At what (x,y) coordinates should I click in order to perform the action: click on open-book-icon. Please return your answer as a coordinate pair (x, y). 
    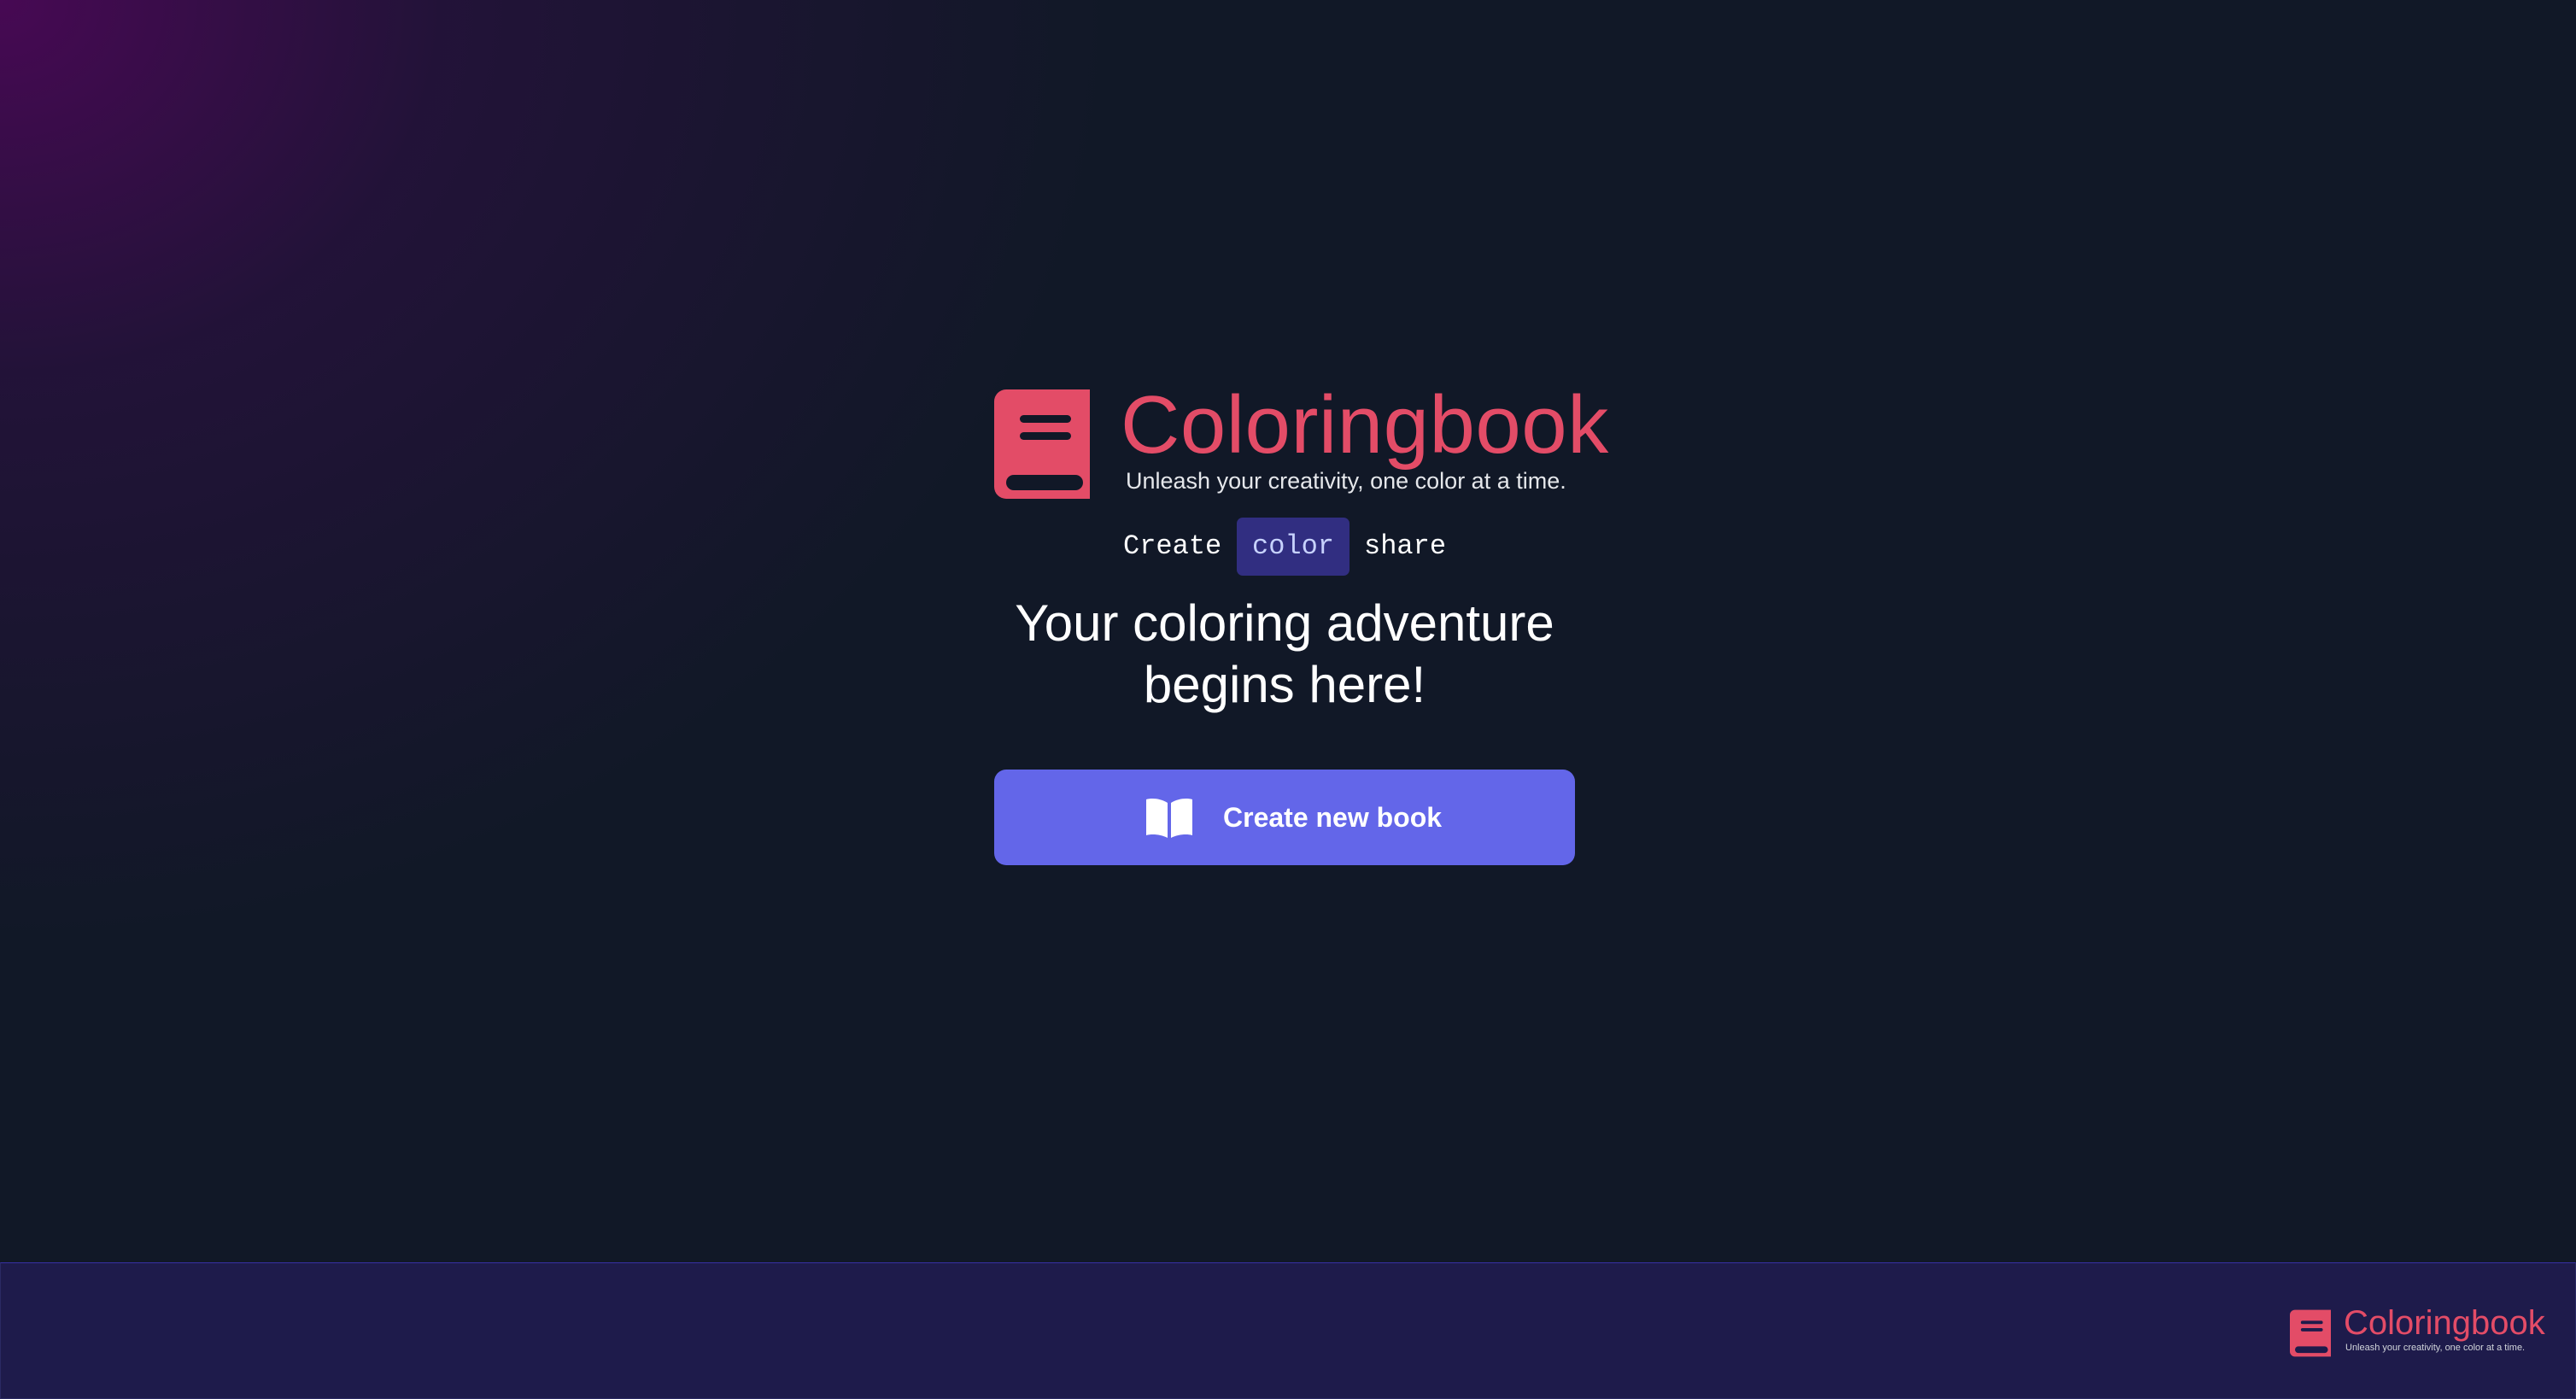
    Looking at the image, I should click on (1169, 818).